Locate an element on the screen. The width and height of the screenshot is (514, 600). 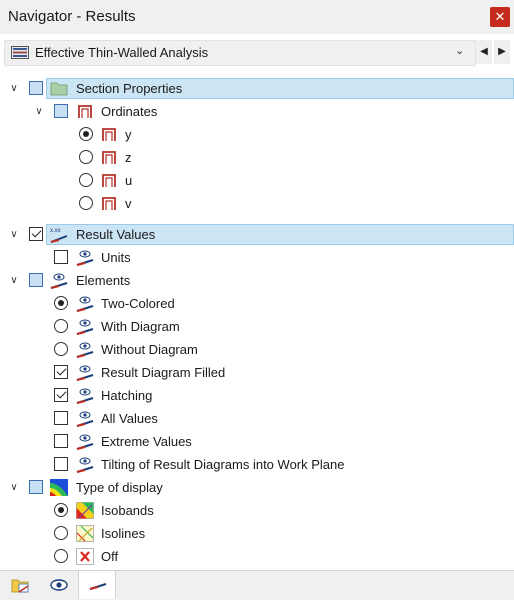
off-label: Off is located at coordinates (110, 556).